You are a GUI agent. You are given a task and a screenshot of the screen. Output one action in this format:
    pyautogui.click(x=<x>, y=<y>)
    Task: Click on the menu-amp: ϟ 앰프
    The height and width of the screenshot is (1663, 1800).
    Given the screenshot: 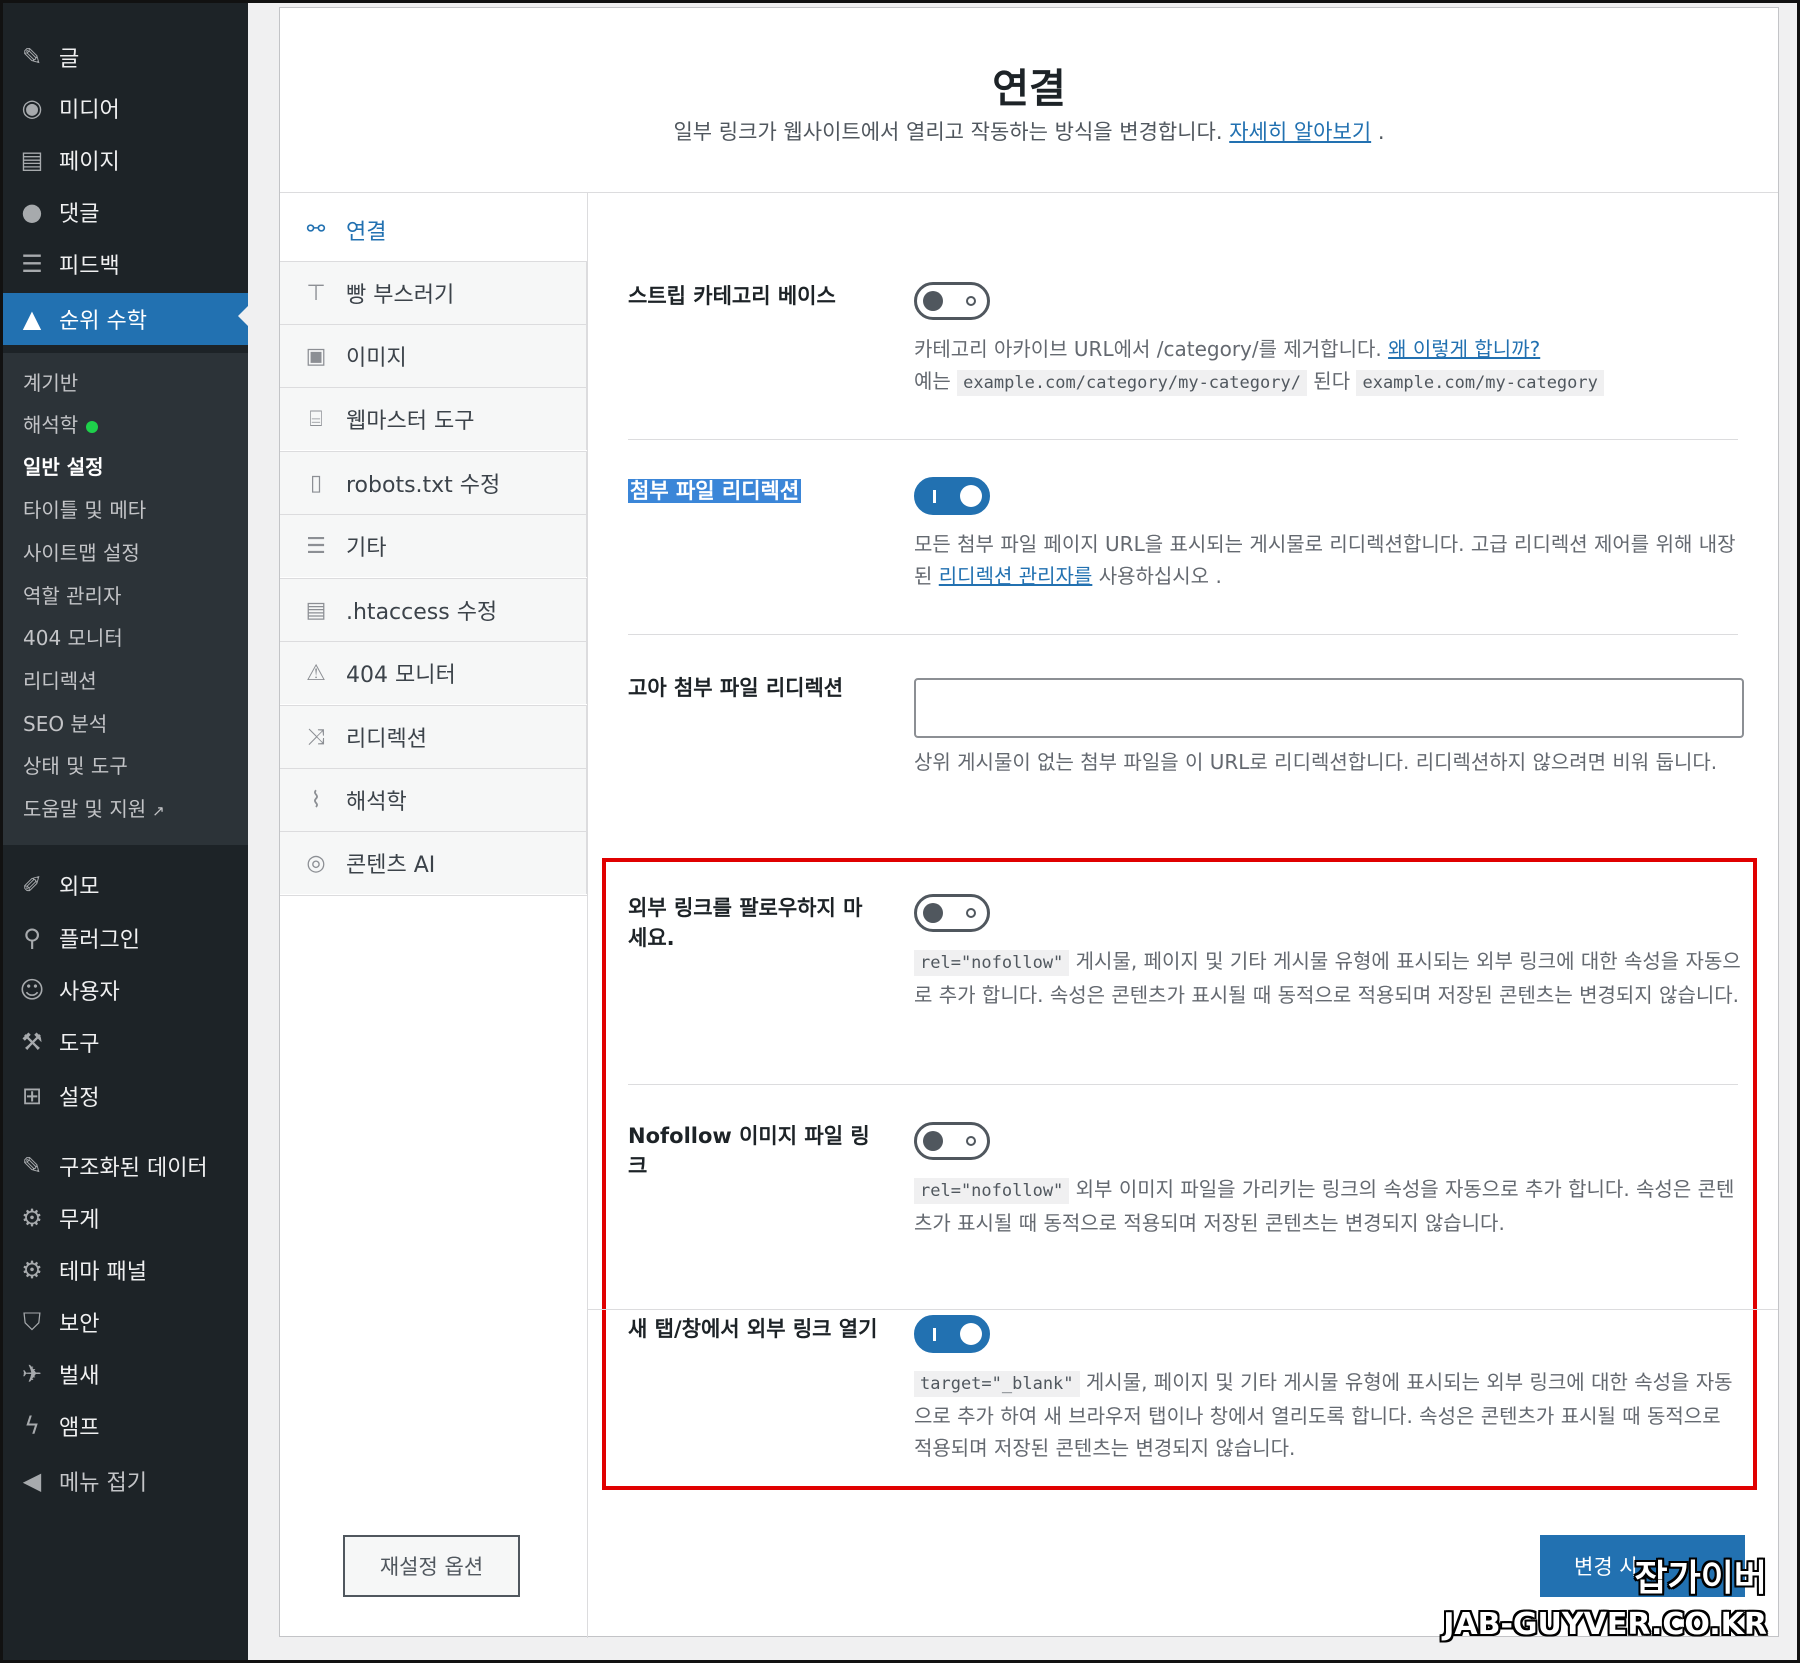 What is the action you would take?
    pyautogui.click(x=125, y=1426)
    